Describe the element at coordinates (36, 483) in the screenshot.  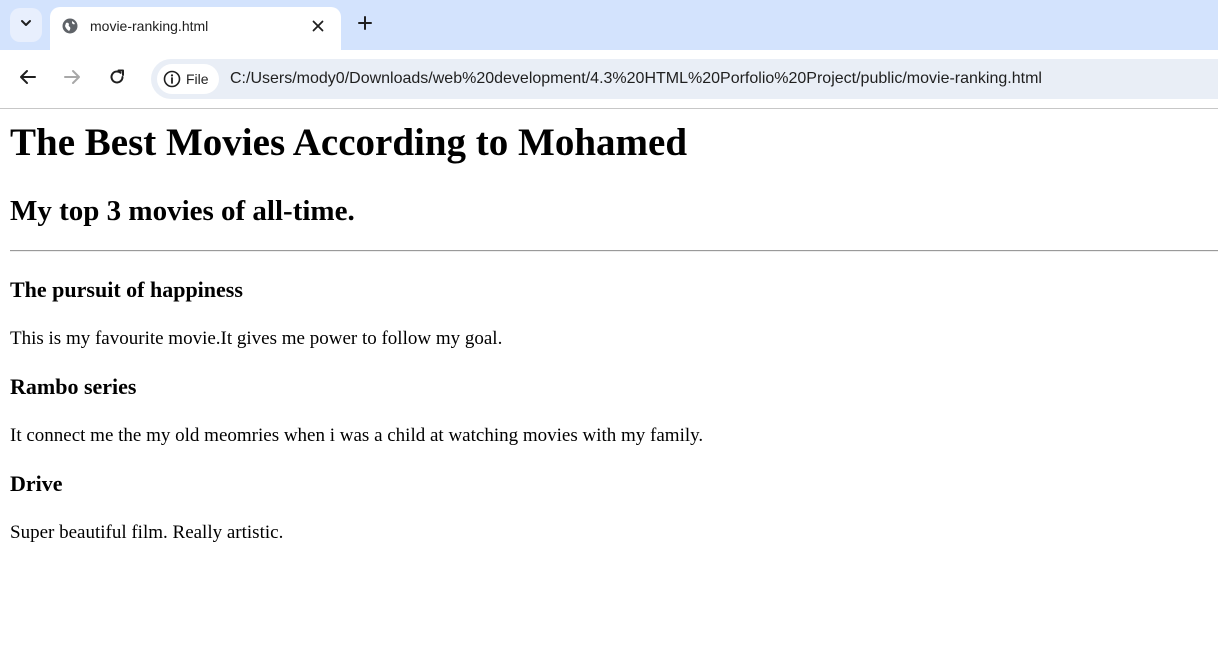
I see `movie-title-3: Drive` at that location.